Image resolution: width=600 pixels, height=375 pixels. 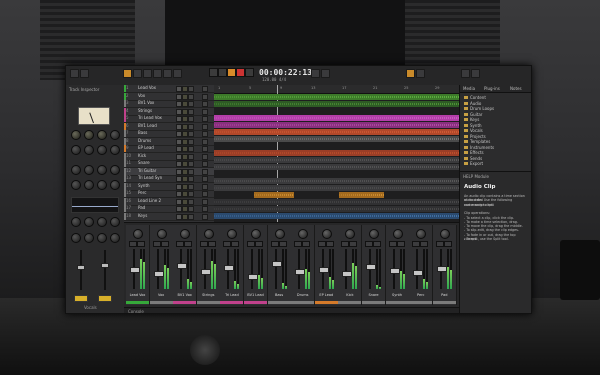 I want to click on eq-graph, so click(x=95, y=205).